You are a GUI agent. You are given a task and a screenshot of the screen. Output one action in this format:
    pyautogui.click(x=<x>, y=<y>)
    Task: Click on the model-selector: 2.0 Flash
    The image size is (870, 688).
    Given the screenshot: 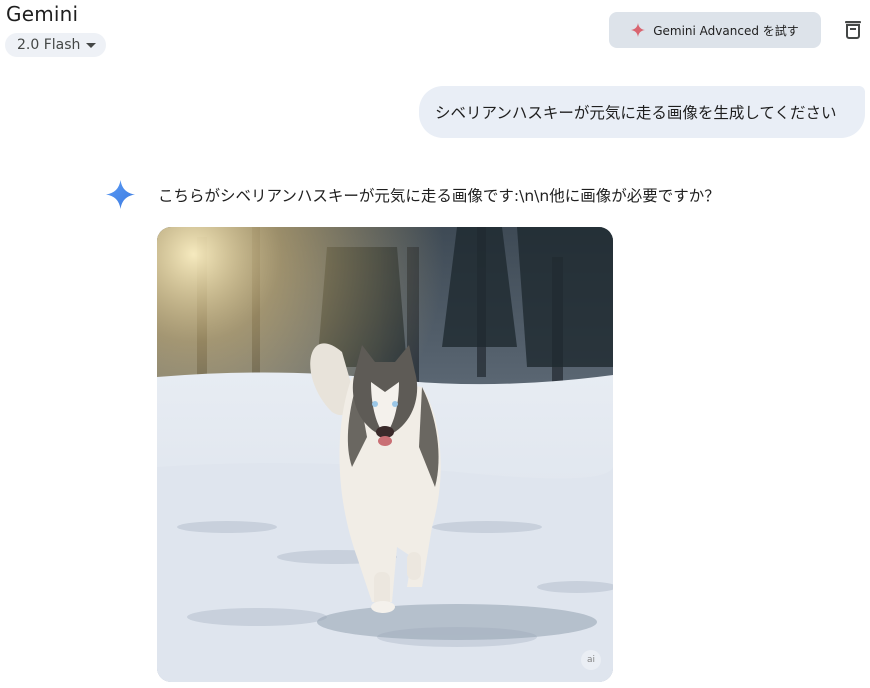 What is the action you would take?
    pyautogui.click(x=56, y=45)
    